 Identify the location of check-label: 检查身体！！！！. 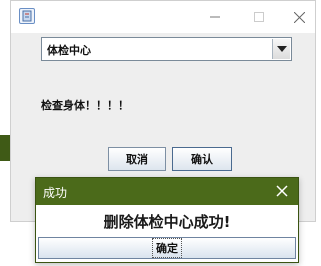
(85, 105).